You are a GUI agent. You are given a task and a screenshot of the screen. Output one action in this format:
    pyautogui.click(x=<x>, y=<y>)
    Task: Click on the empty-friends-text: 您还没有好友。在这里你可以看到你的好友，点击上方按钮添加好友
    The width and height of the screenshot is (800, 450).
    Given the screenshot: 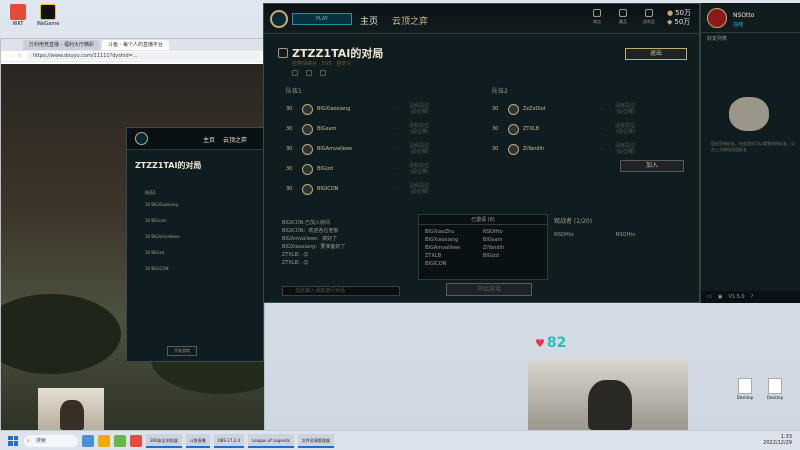 What is the action you would take?
    pyautogui.click(x=753, y=146)
    